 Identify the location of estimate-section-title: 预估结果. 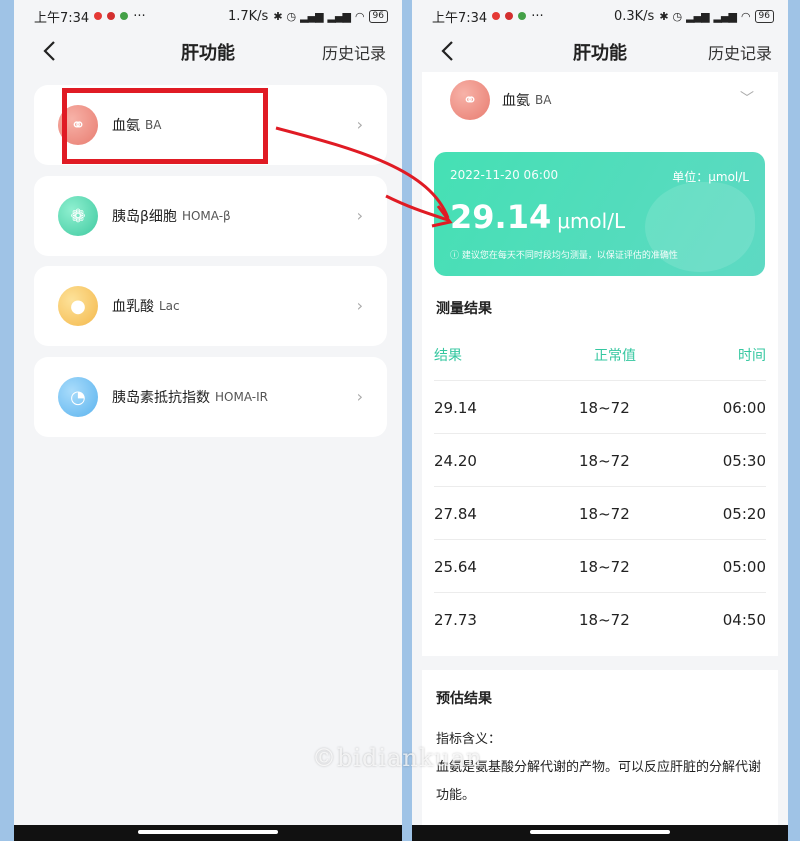
(464, 699).